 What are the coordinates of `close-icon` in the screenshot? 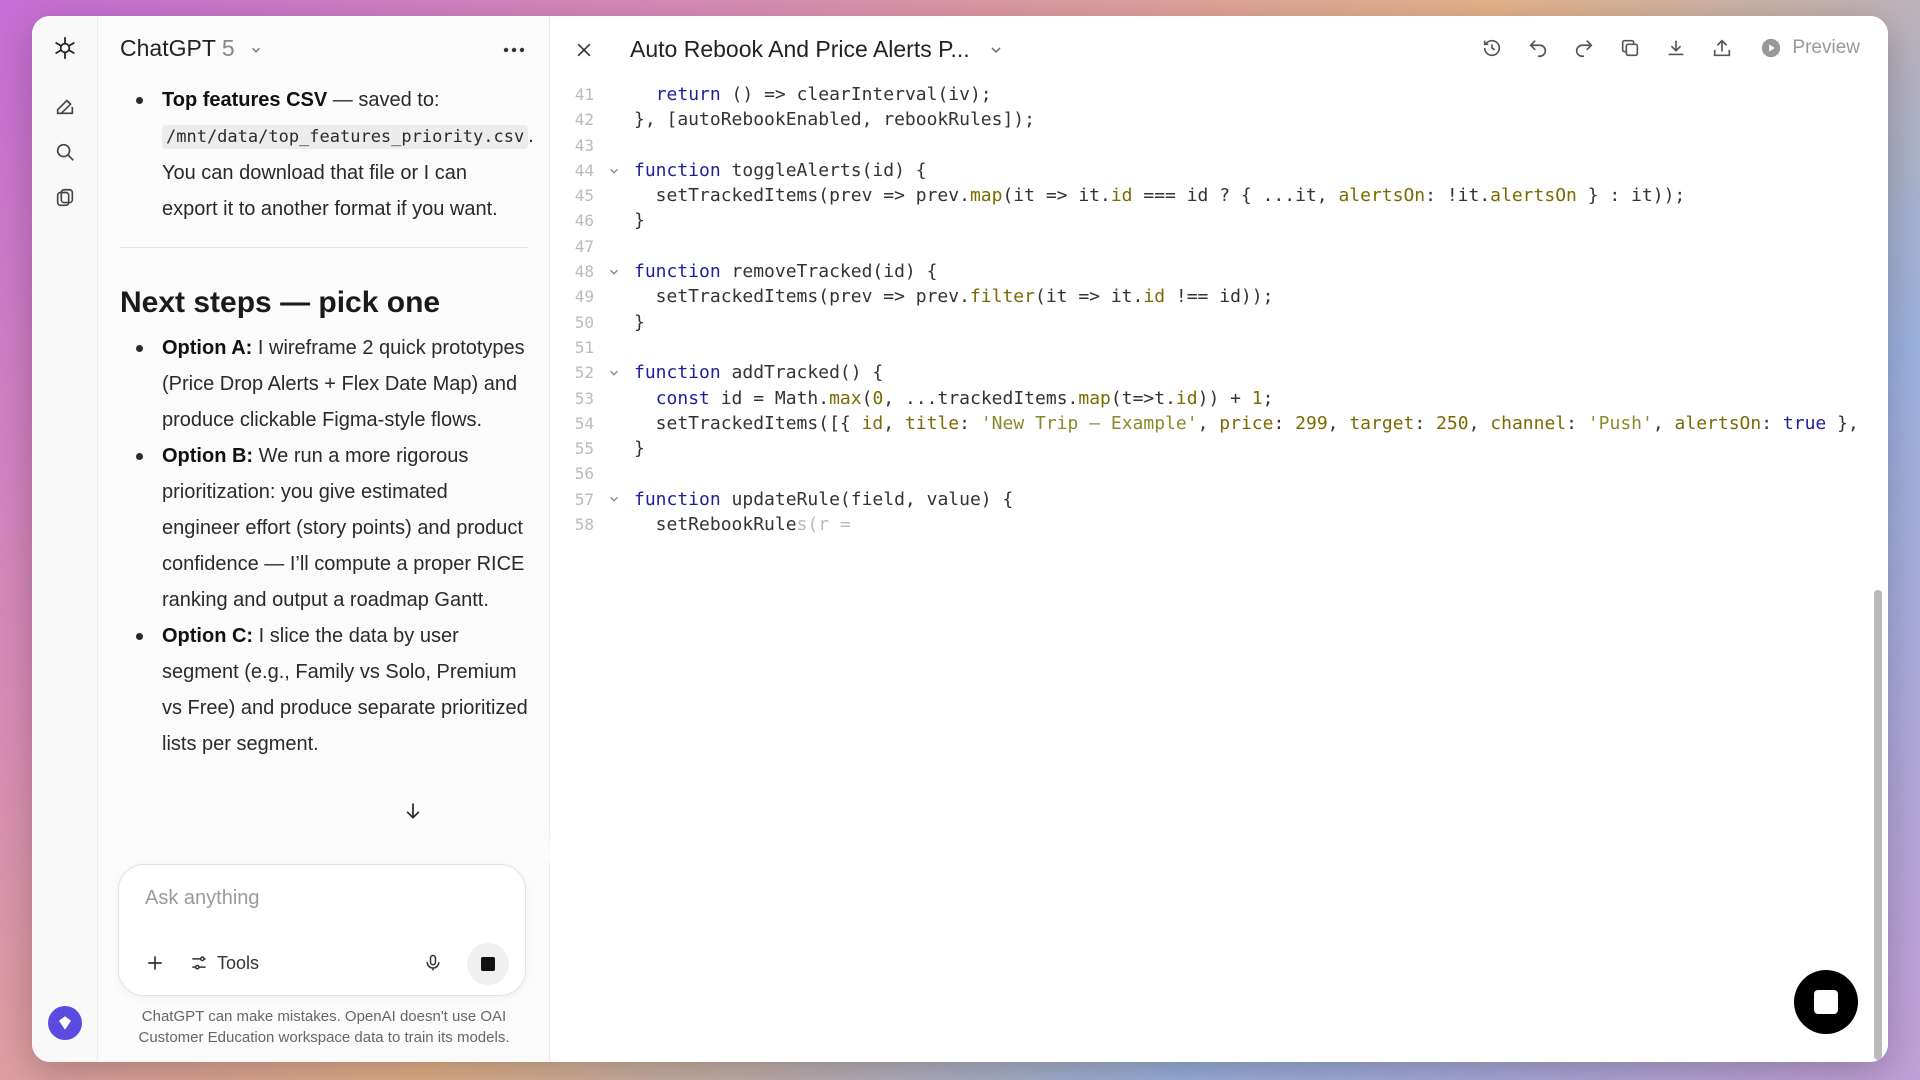 It's located at (584, 50).